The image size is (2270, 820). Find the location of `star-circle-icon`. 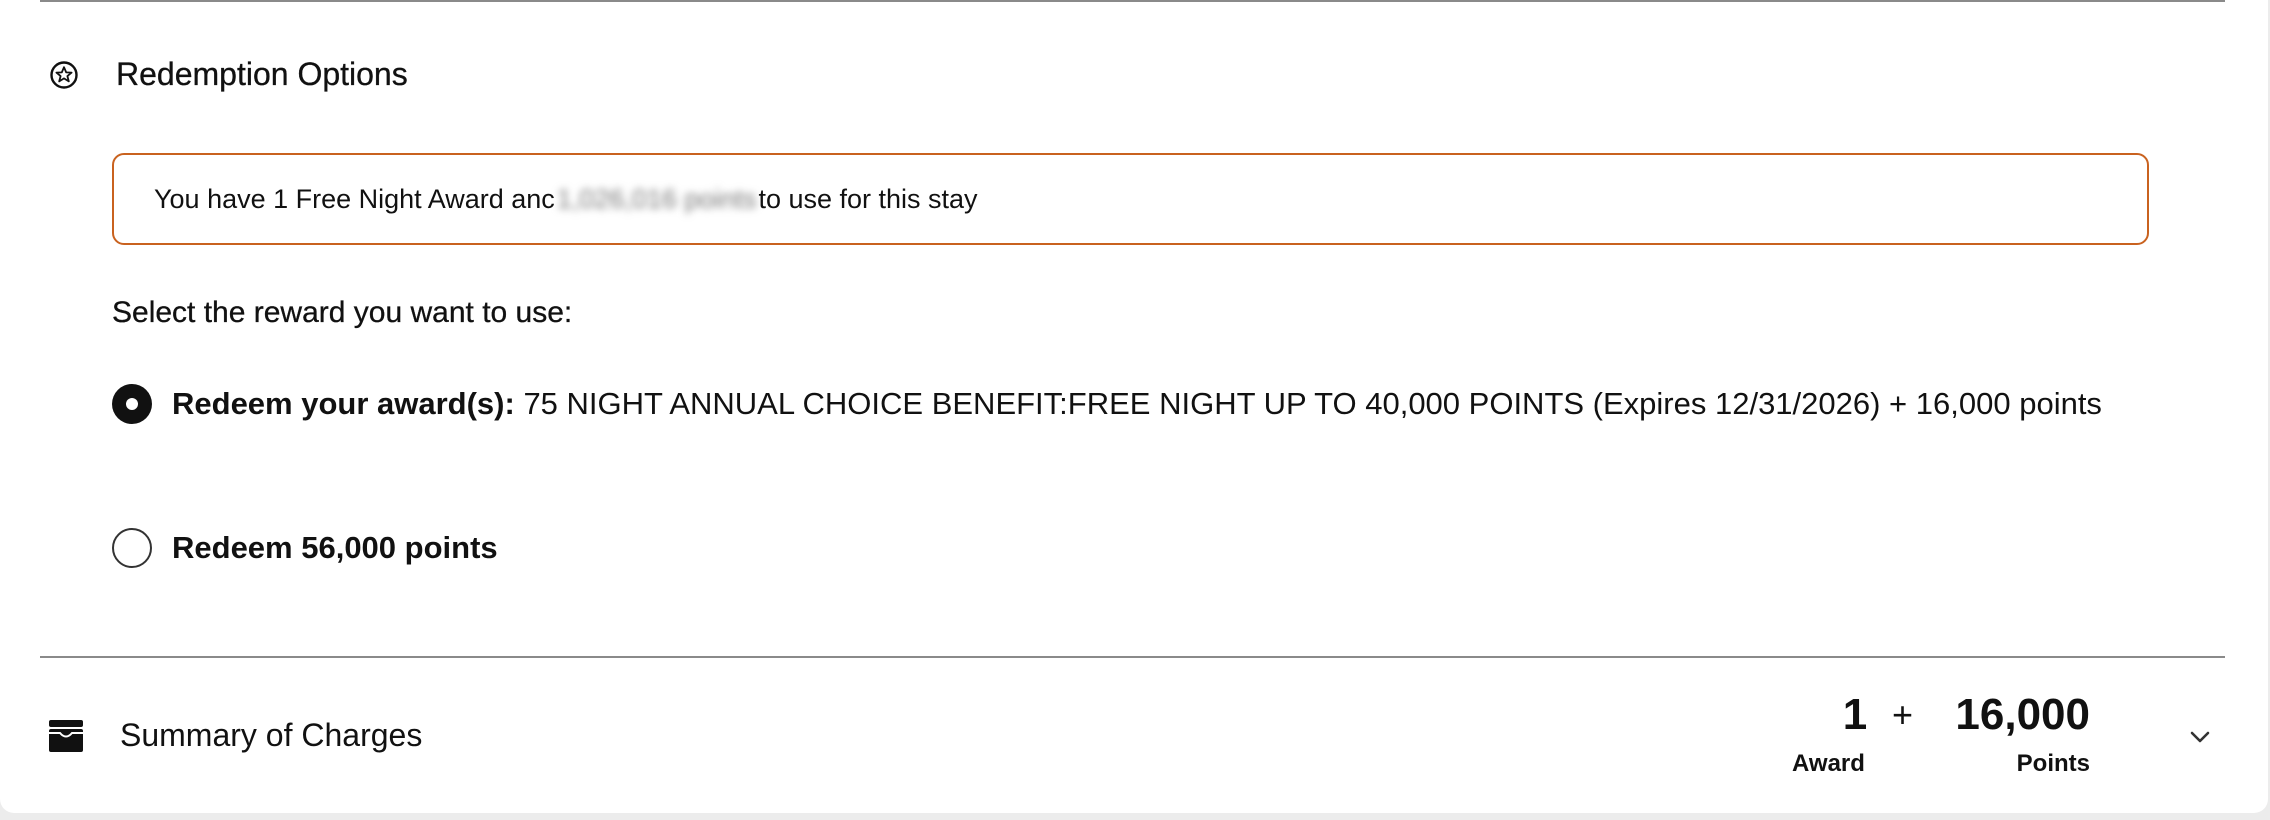

star-circle-icon is located at coordinates (64, 74).